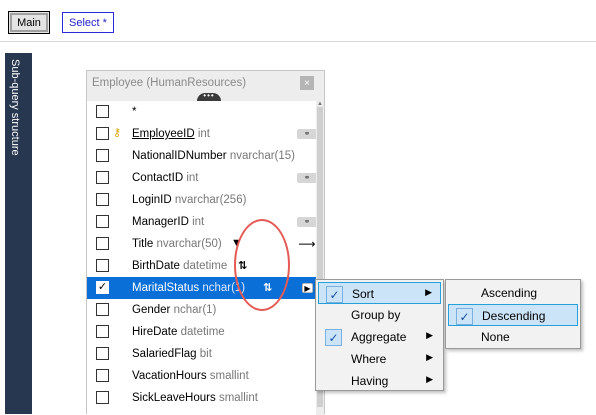  I want to click on field-row: HireDate datetime, so click(202, 332).